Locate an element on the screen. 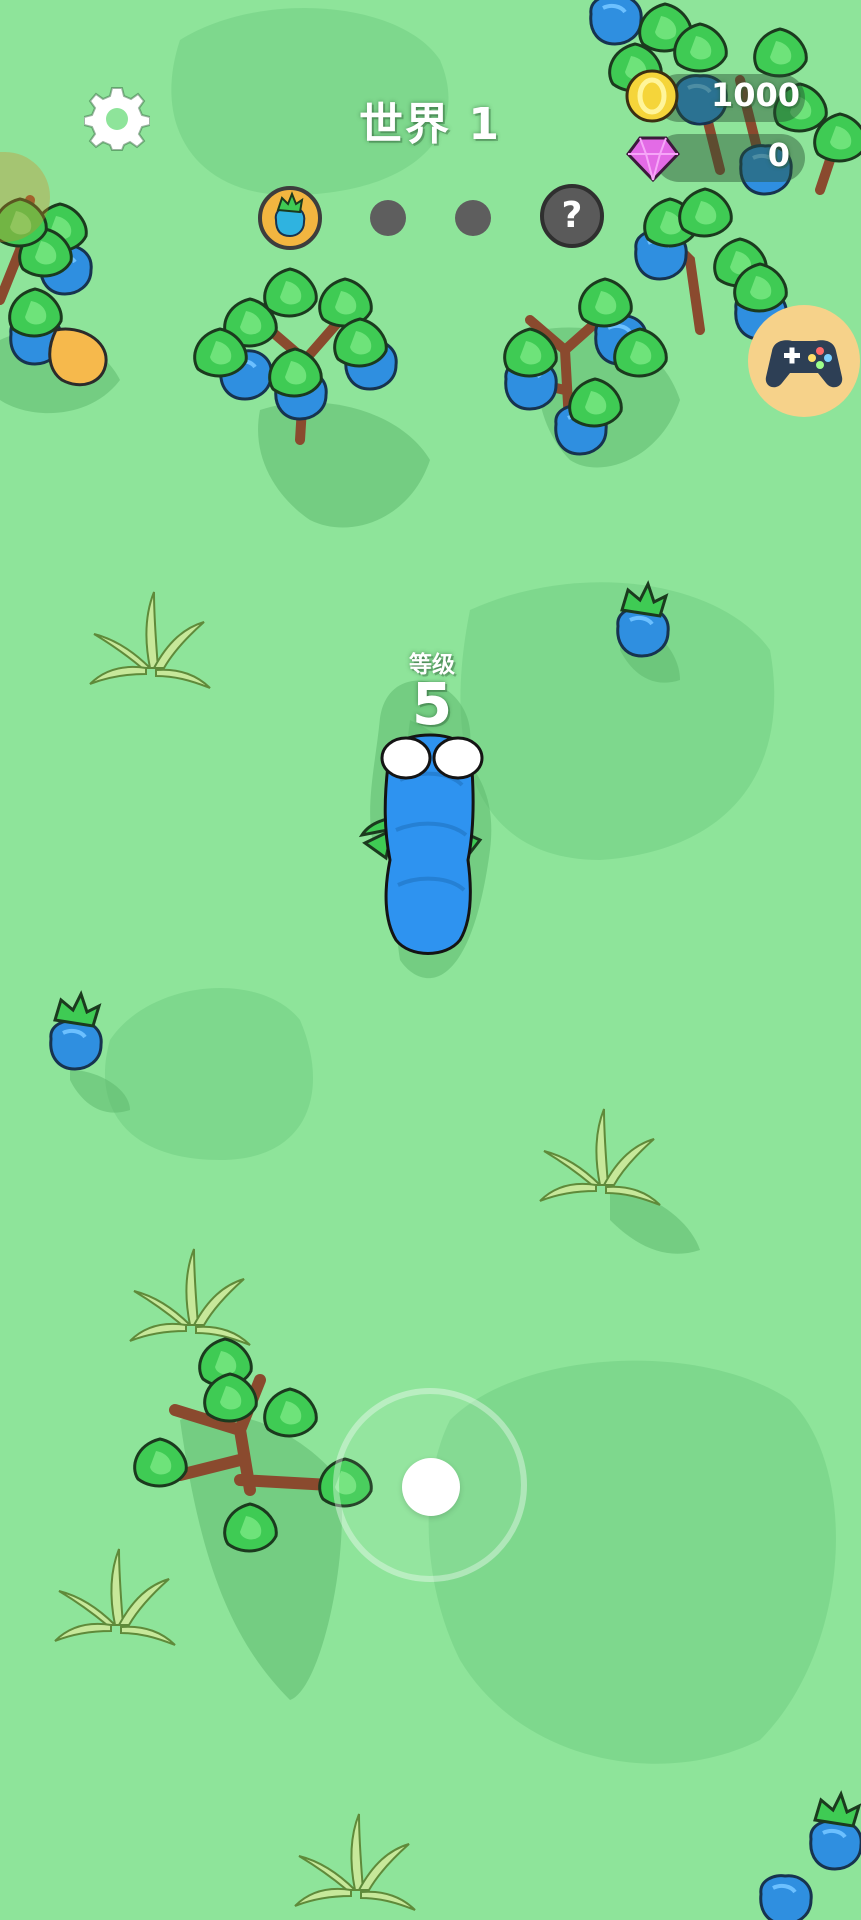 This screenshot has width=861, height=1920. level-value: 5 is located at coordinates (432, 704).